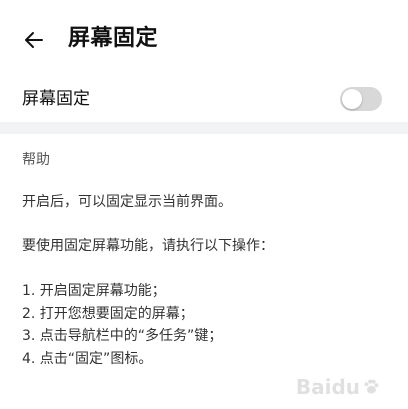 The width and height of the screenshot is (408, 409). I want to click on help-paragraph-2: 要使用固定屏幕功能，请执行以下操作：, so click(148, 246).